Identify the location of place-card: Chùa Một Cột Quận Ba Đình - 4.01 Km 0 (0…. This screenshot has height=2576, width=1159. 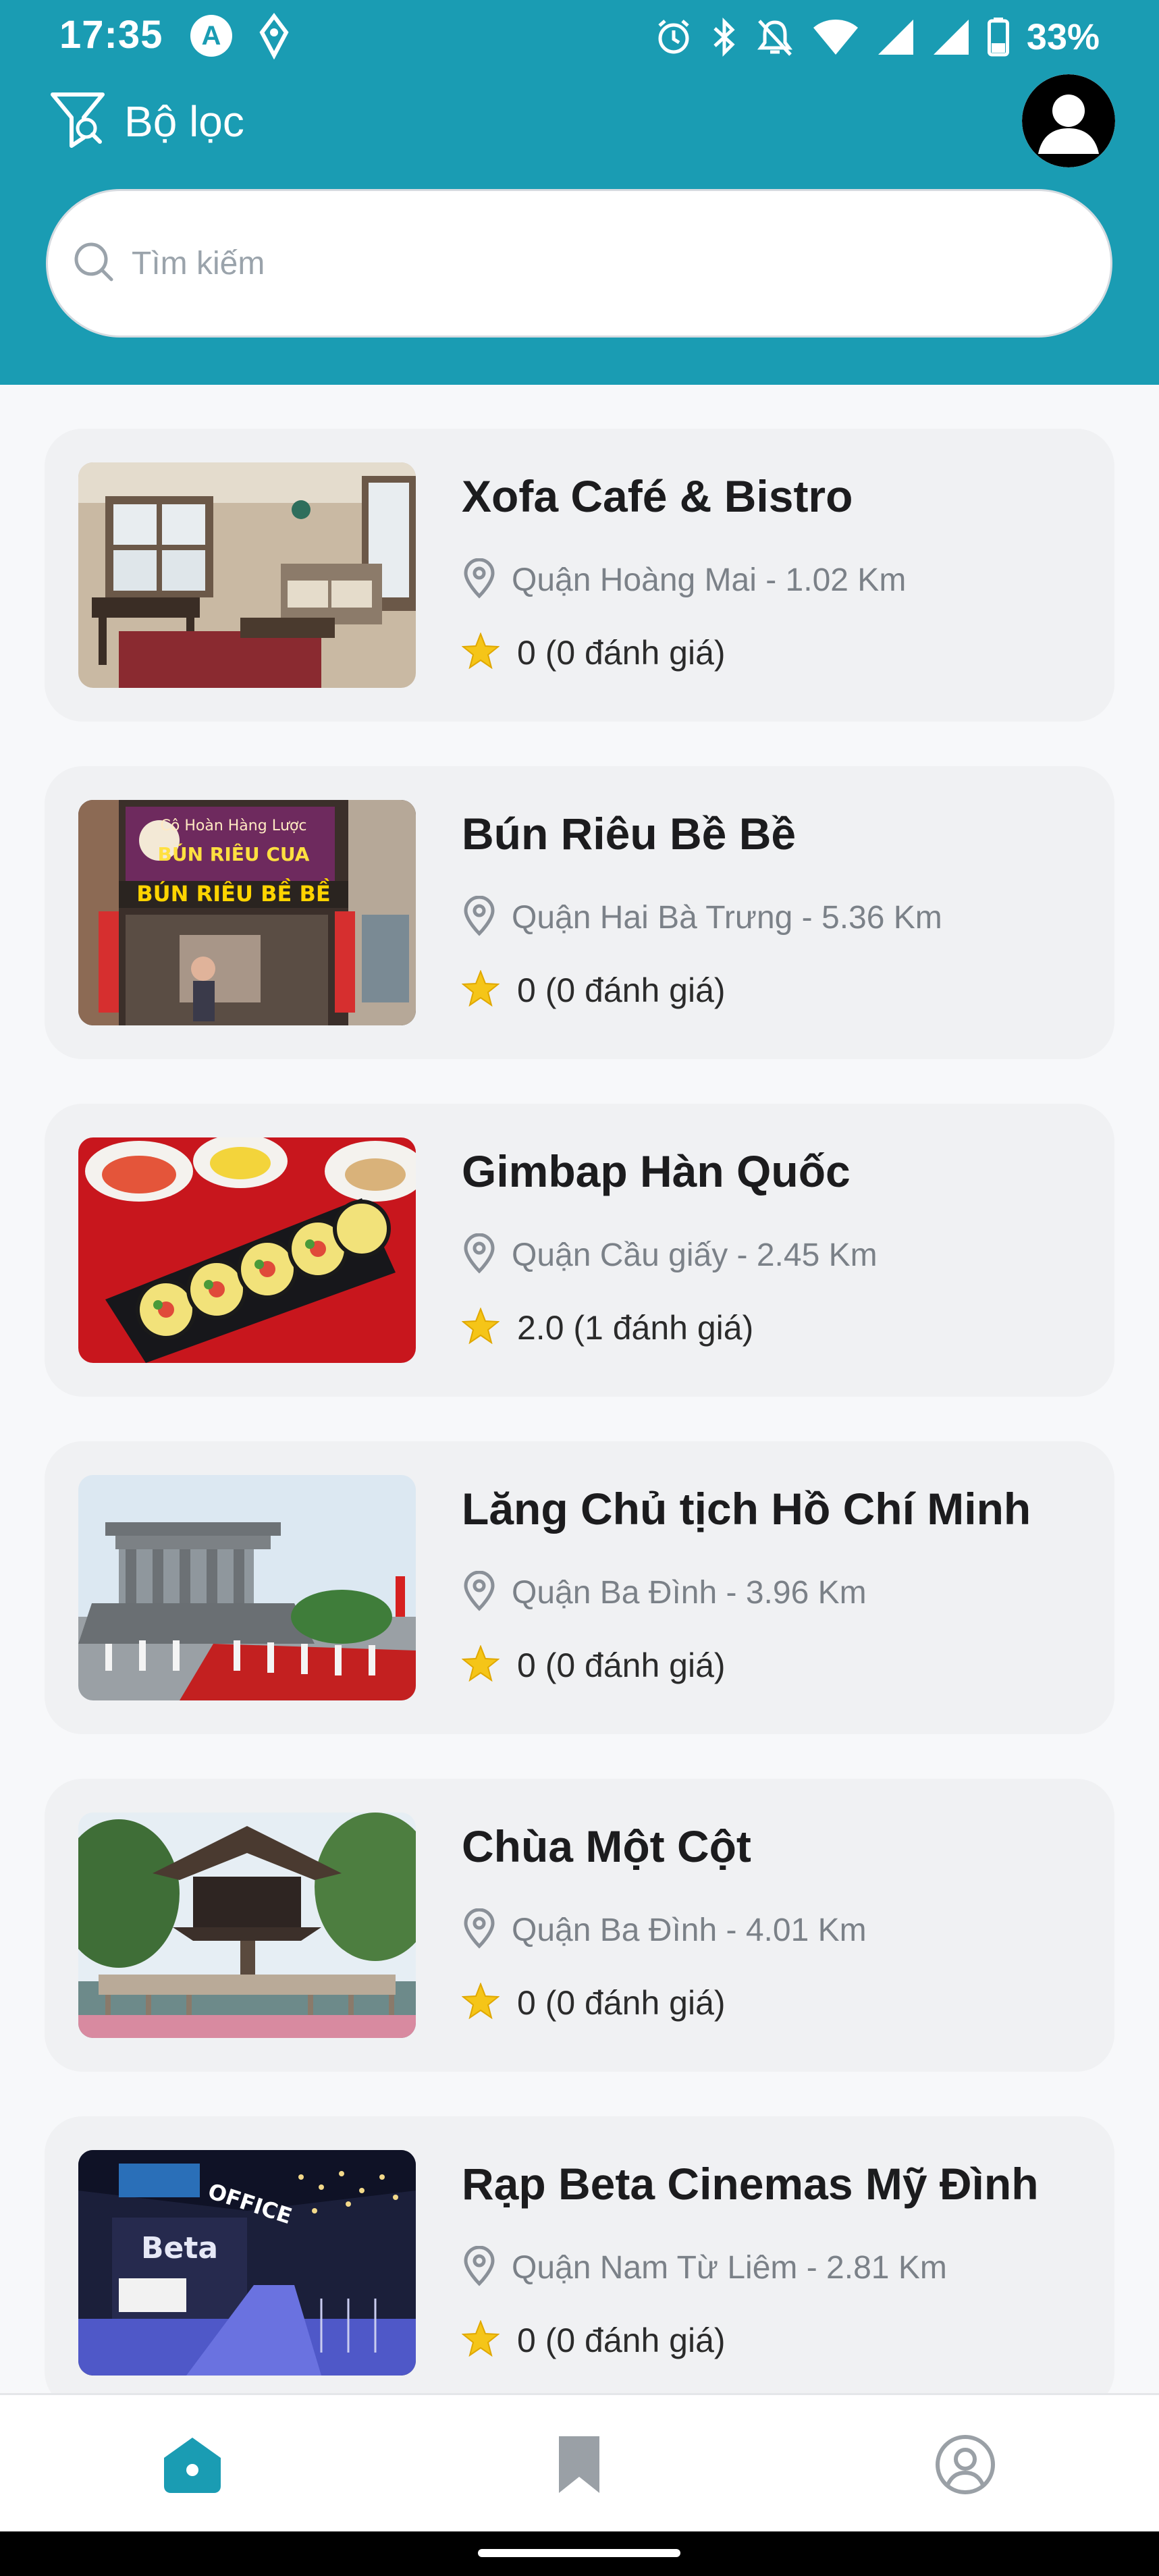
(579, 1925).